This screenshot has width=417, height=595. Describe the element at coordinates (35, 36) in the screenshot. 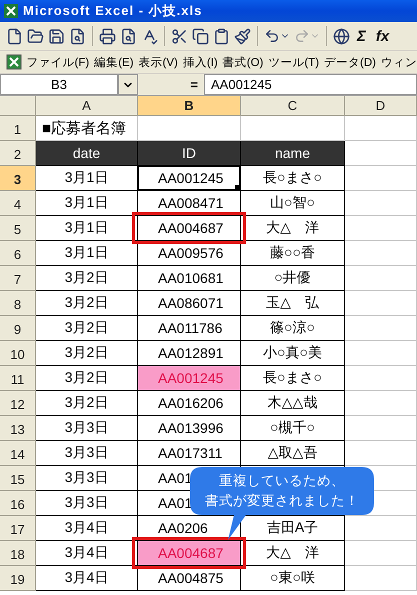

I see `open-folder-icon` at that location.